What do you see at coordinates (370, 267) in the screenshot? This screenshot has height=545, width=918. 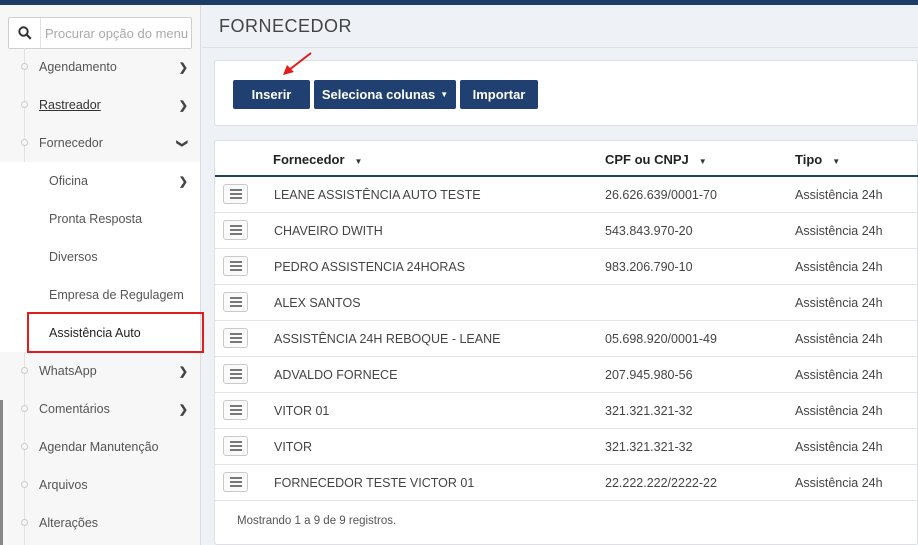 I see `cell-fornecedor: PEDRO ASSISTENCIA 24HORAS` at bounding box center [370, 267].